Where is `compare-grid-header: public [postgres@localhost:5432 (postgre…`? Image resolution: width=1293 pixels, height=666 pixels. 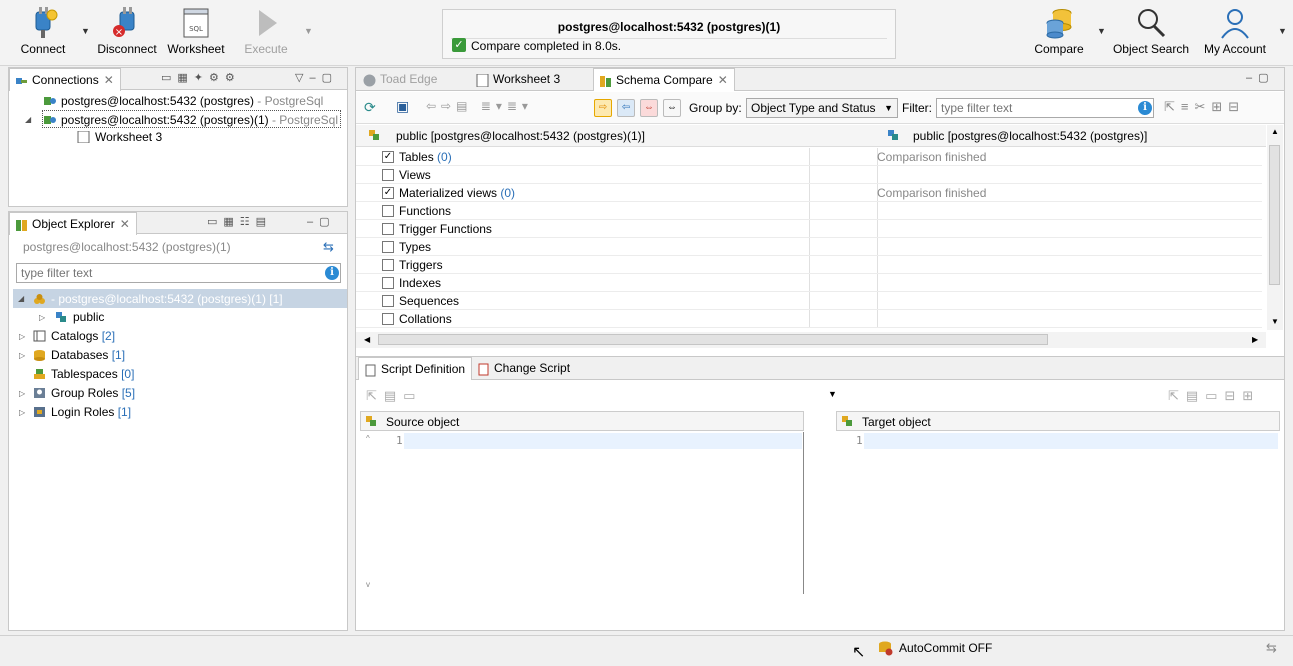
compare-grid-header: public [postgres@localhost:5432 (postgre… is located at coordinates (811, 136).